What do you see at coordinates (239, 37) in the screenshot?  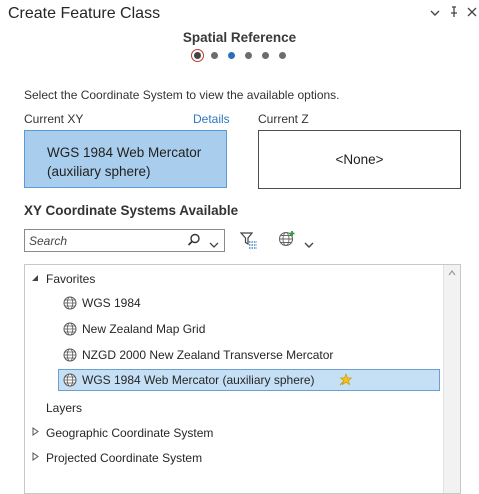 I see `wizard-step-title: Spatial Reference` at bounding box center [239, 37].